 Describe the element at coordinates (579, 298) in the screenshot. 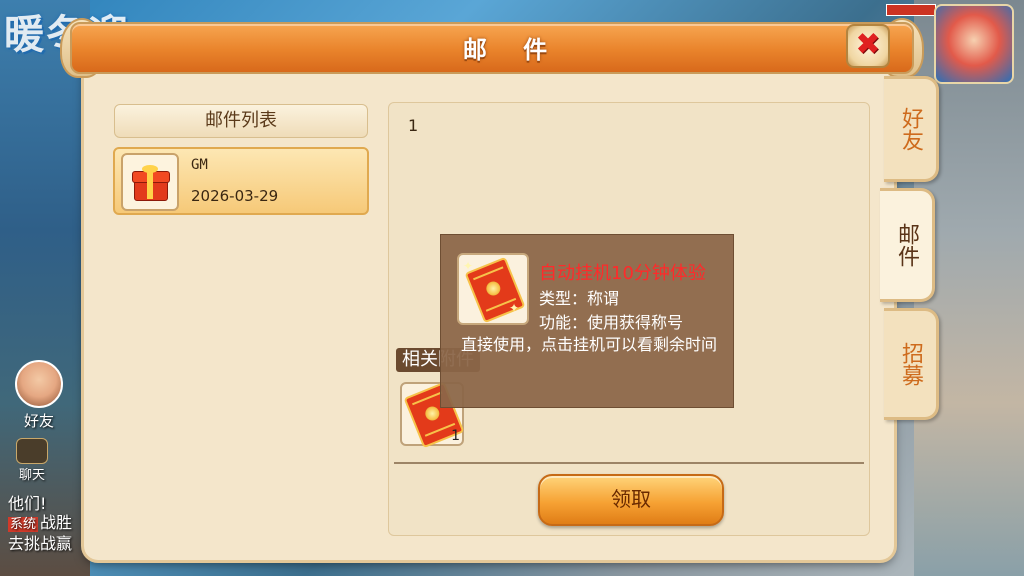

I see `tooltip-item-type: 类型：称谓` at that location.